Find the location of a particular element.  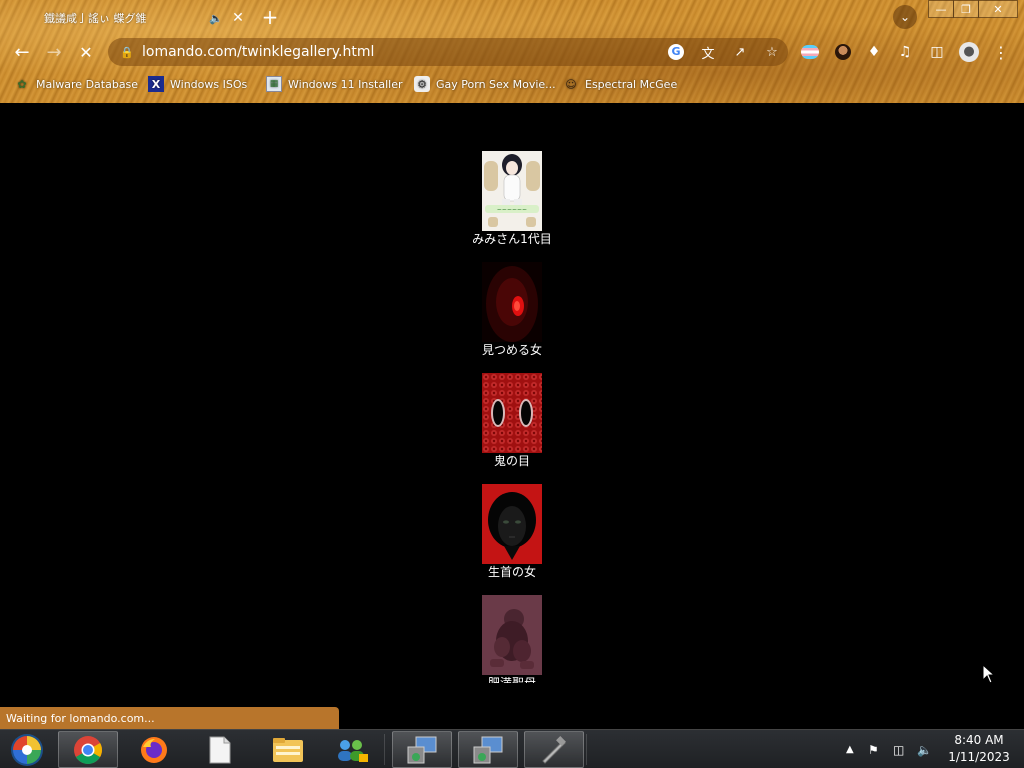

people-icon is located at coordinates (353, 750).